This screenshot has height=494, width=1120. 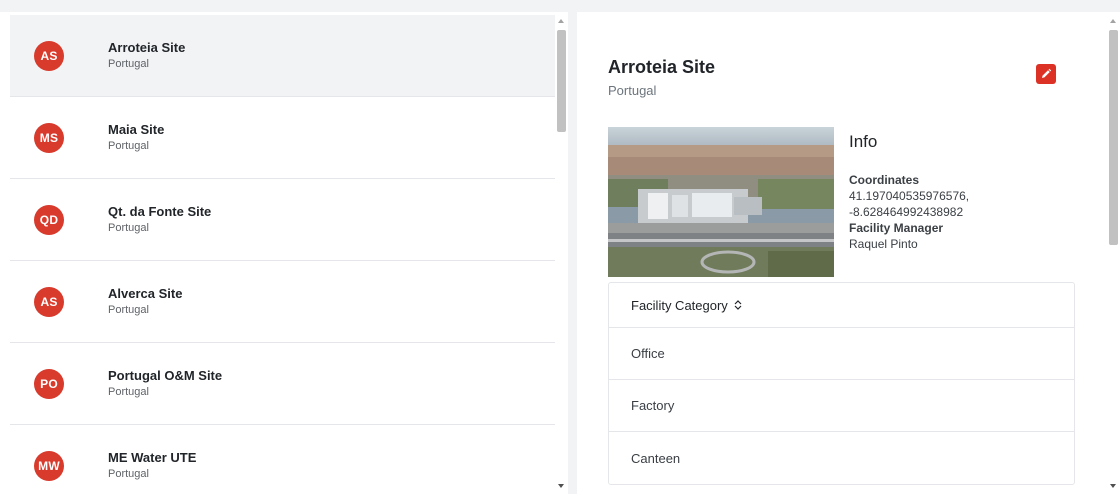 What do you see at coordinates (721, 202) in the screenshot?
I see `site-photo` at bounding box center [721, 202].